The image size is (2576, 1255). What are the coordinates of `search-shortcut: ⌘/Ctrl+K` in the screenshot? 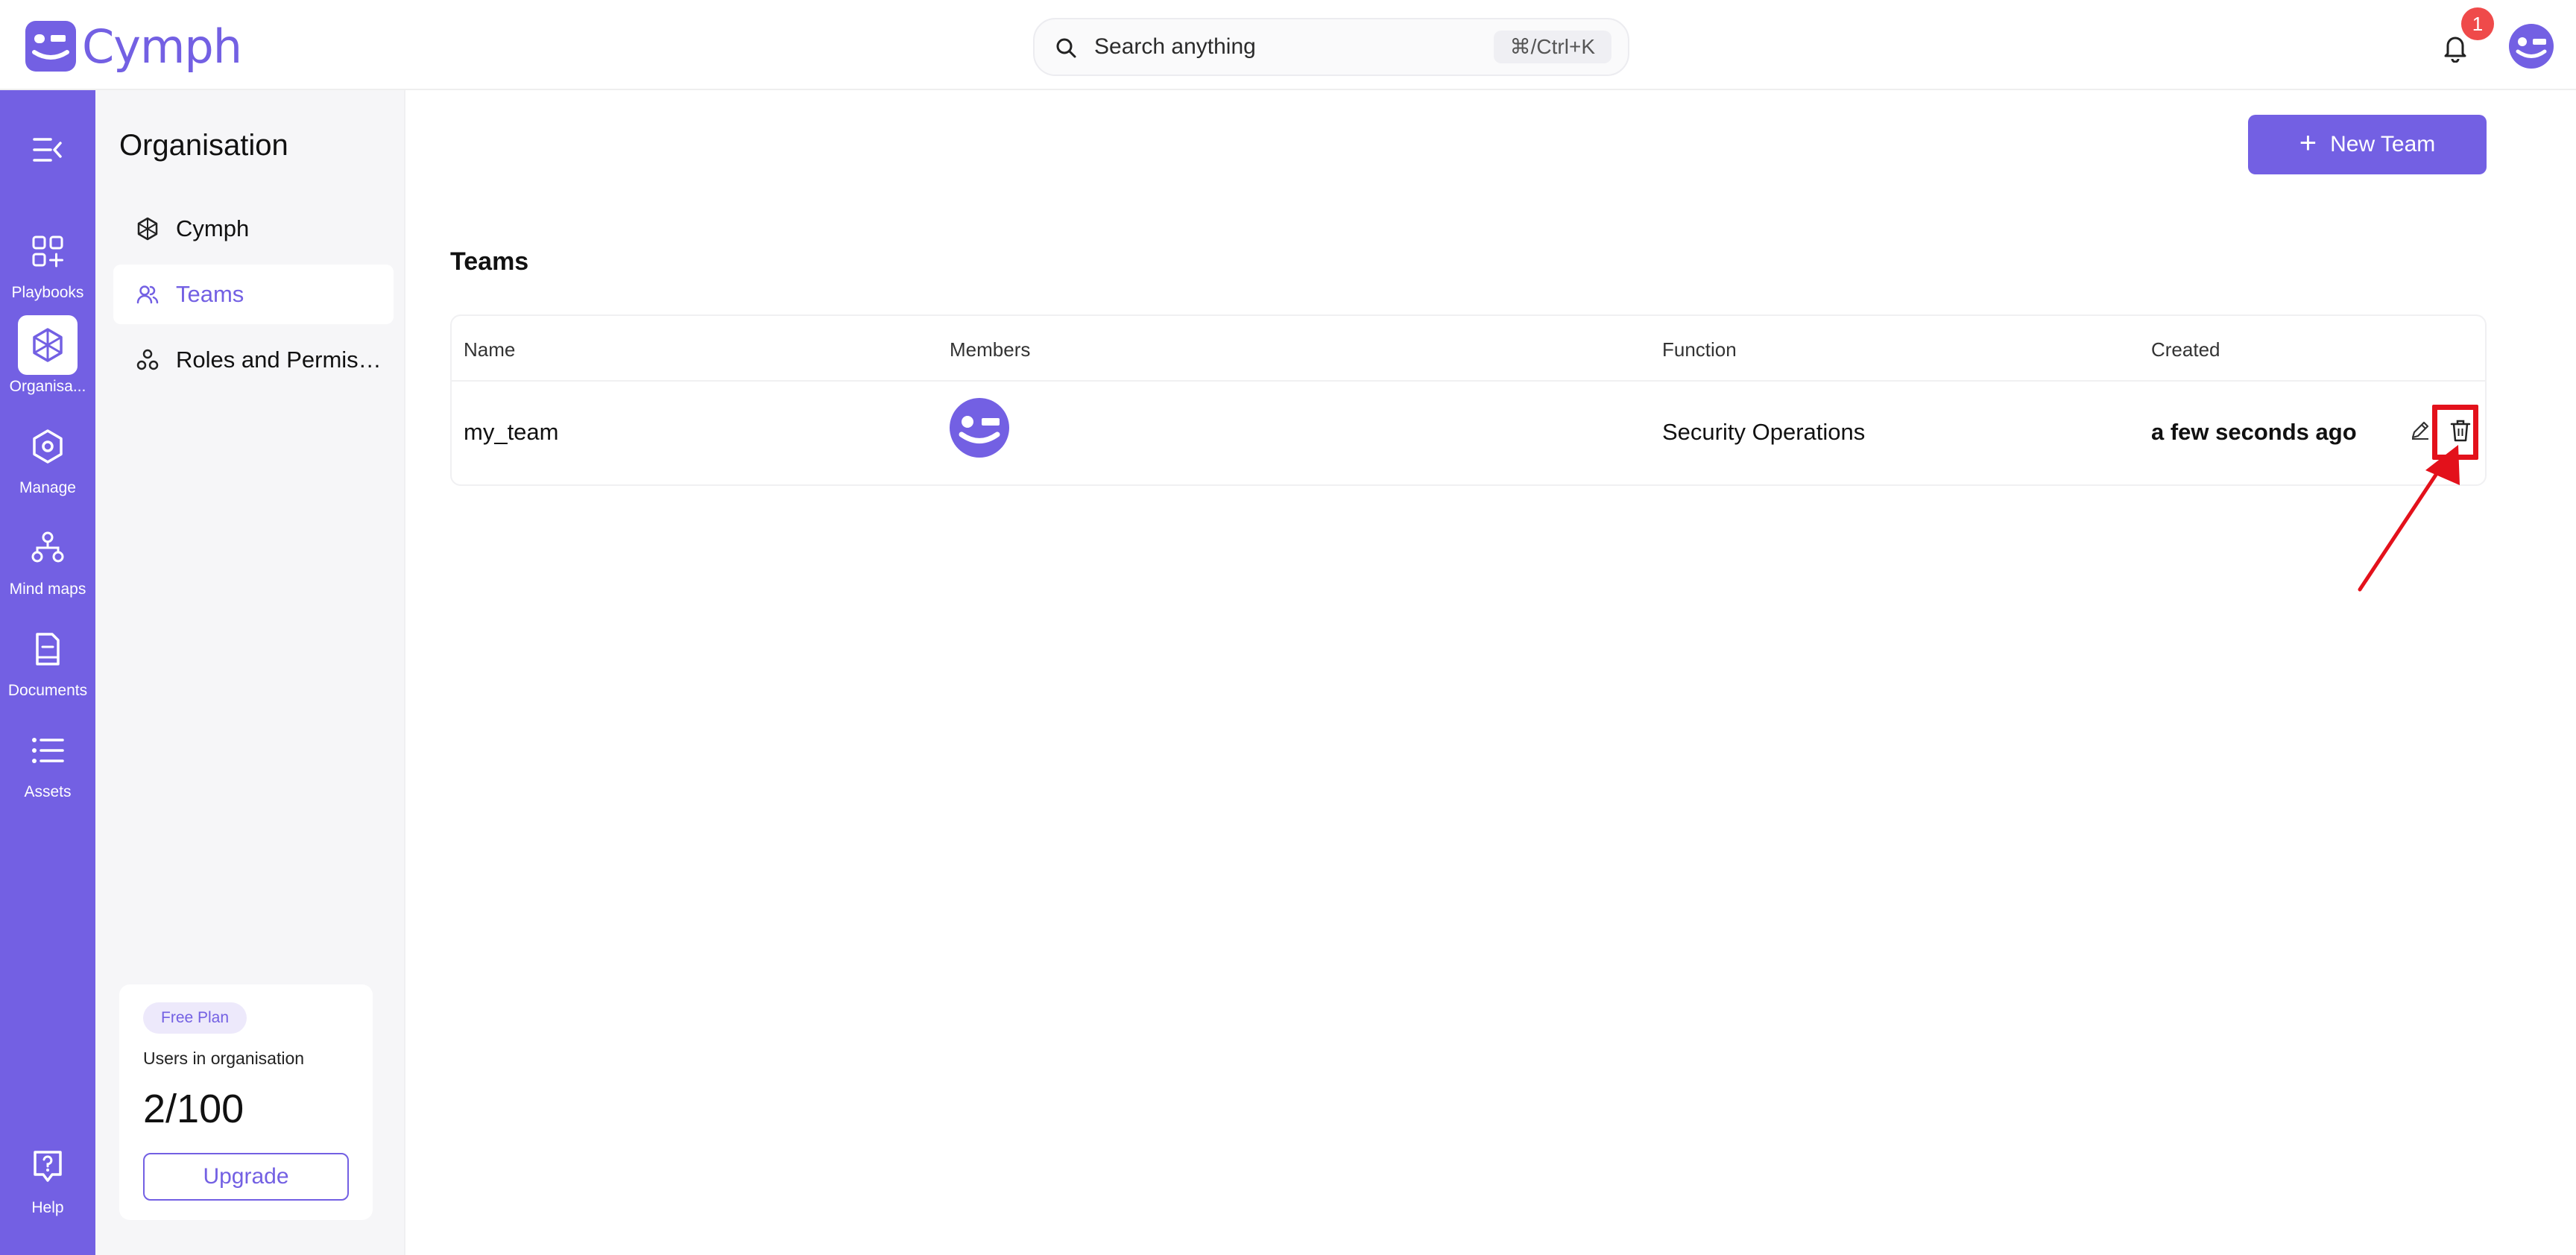 It's located at (1552, 47).